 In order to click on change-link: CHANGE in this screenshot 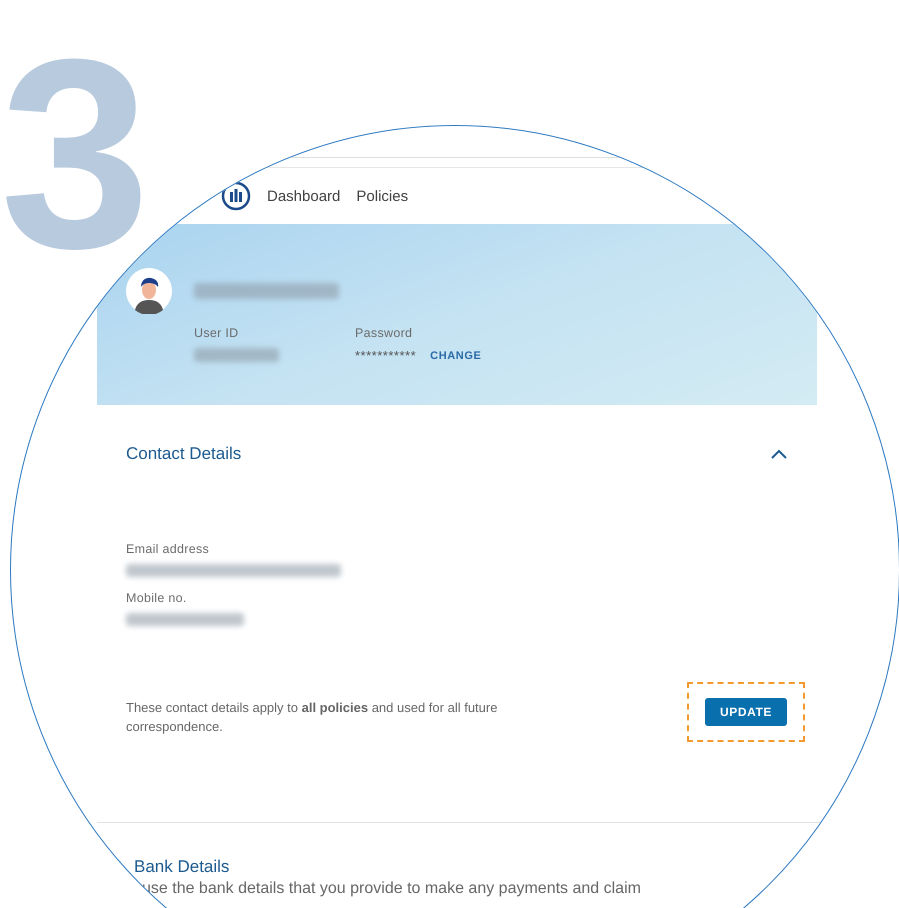, I will do `click(456, 356)`.